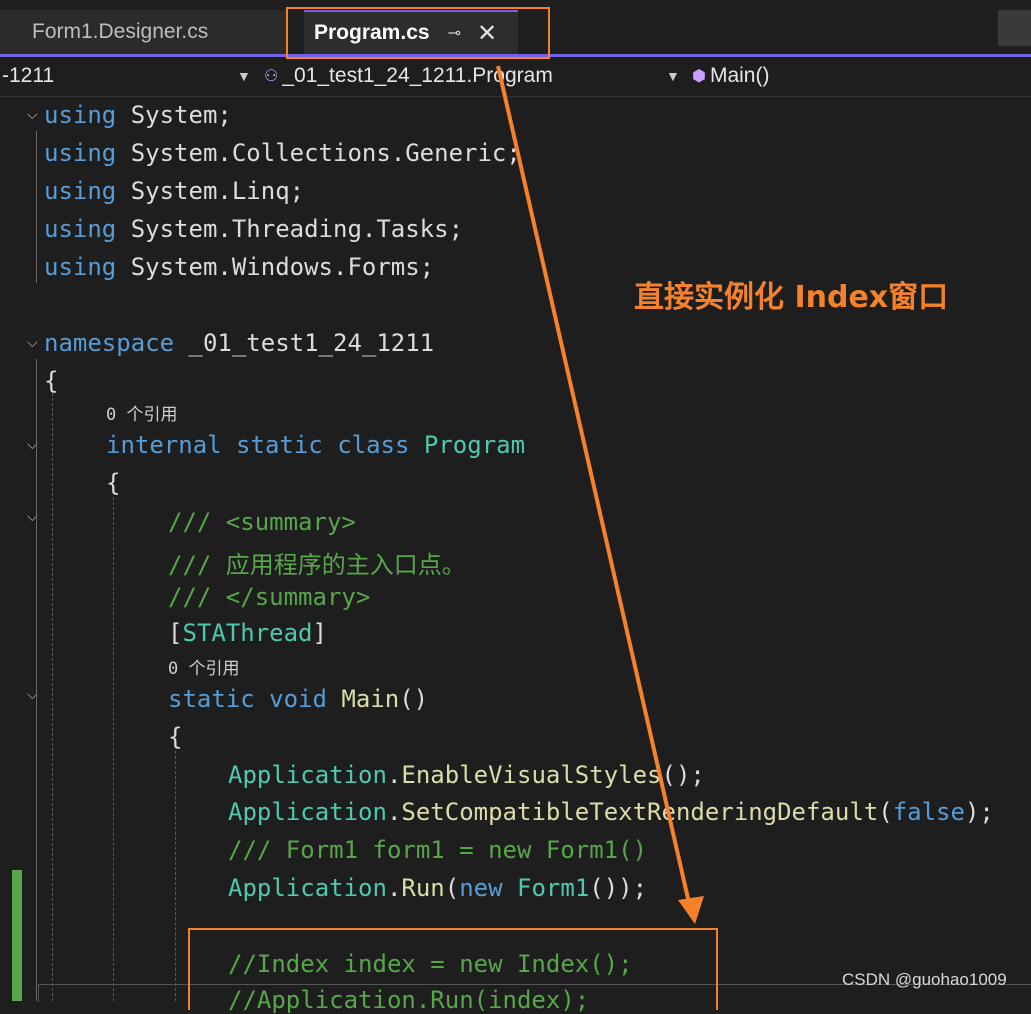 This screenshot has height=1014, width=1031. Describe the element at coordinates (924, 979) in the screenshot. I see `watermark: CSDN @guohao1009` at that location.